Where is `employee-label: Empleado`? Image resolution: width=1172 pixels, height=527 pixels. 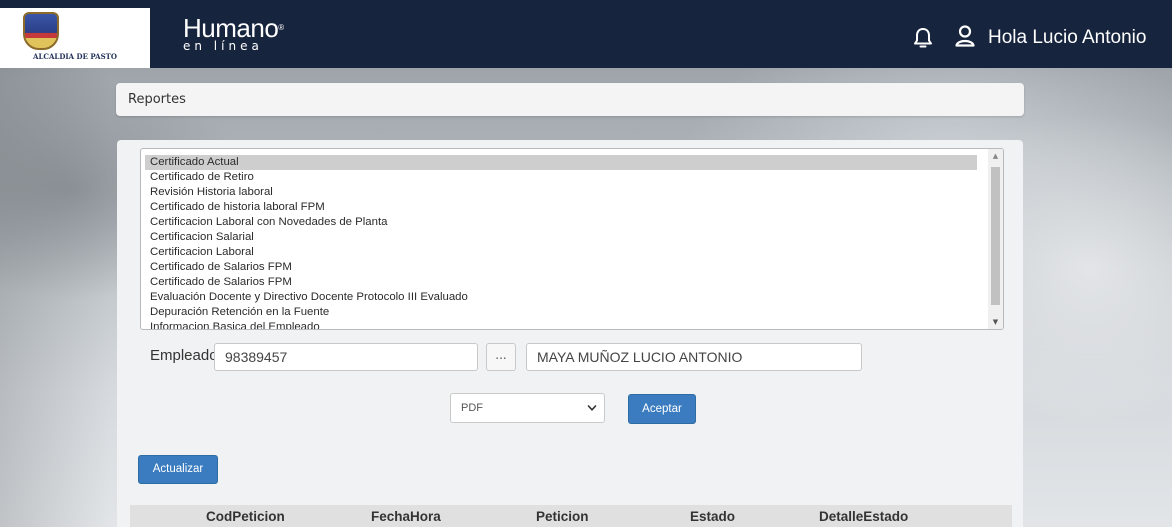
employee-label: Empleado is located at coordinates (184, 355).